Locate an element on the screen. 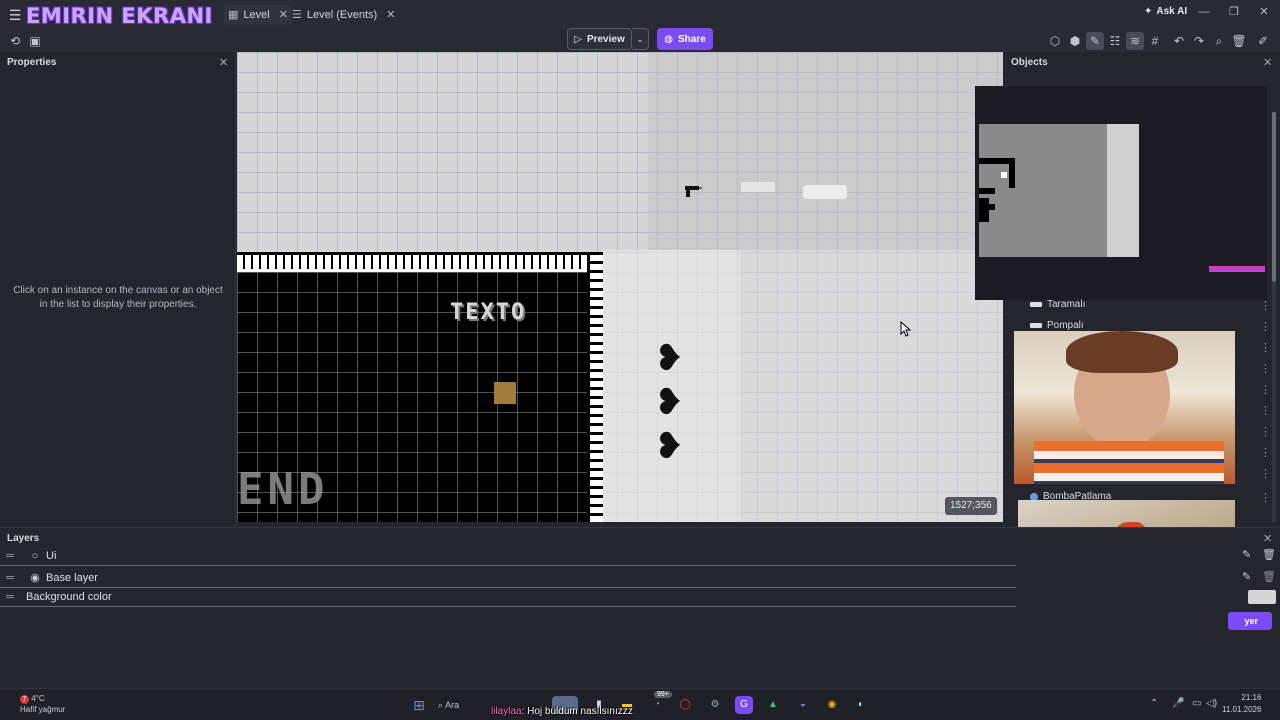 The height and width of the screenshot is (720, 1280). layer-visibility-icon: ◉ is located at coordinates (35, 577).